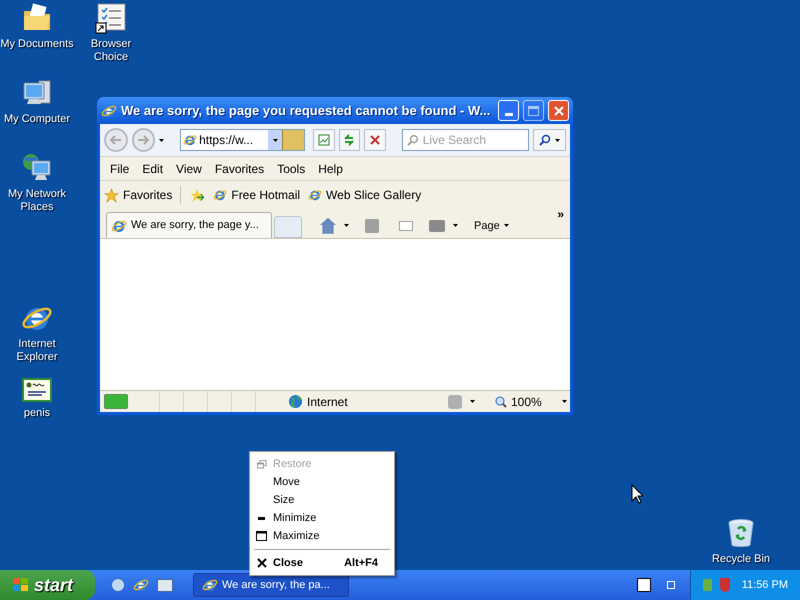 The width and height of the screenshot is (800, 600). Describe the element at coordinates (291, 169) in the screenshot. I see `menu-item: Tools` at that location.